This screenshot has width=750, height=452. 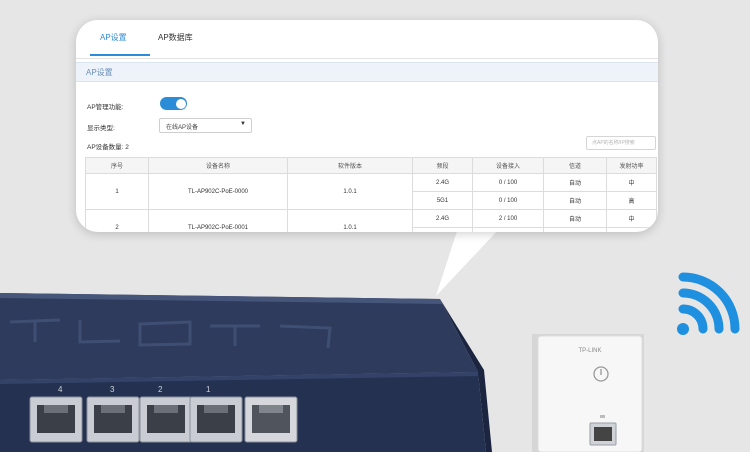 I want to click on ap-manage-label: AP管理功能:, so click(x=105, y=107).